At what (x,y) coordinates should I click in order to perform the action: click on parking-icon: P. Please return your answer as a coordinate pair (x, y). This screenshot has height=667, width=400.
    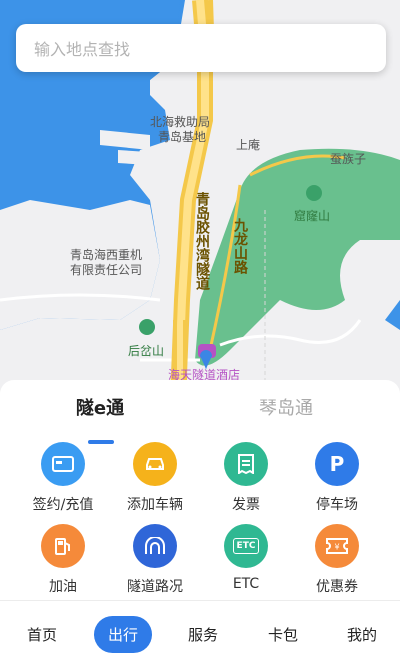
    Looking at the image, I should click on (337, 464).